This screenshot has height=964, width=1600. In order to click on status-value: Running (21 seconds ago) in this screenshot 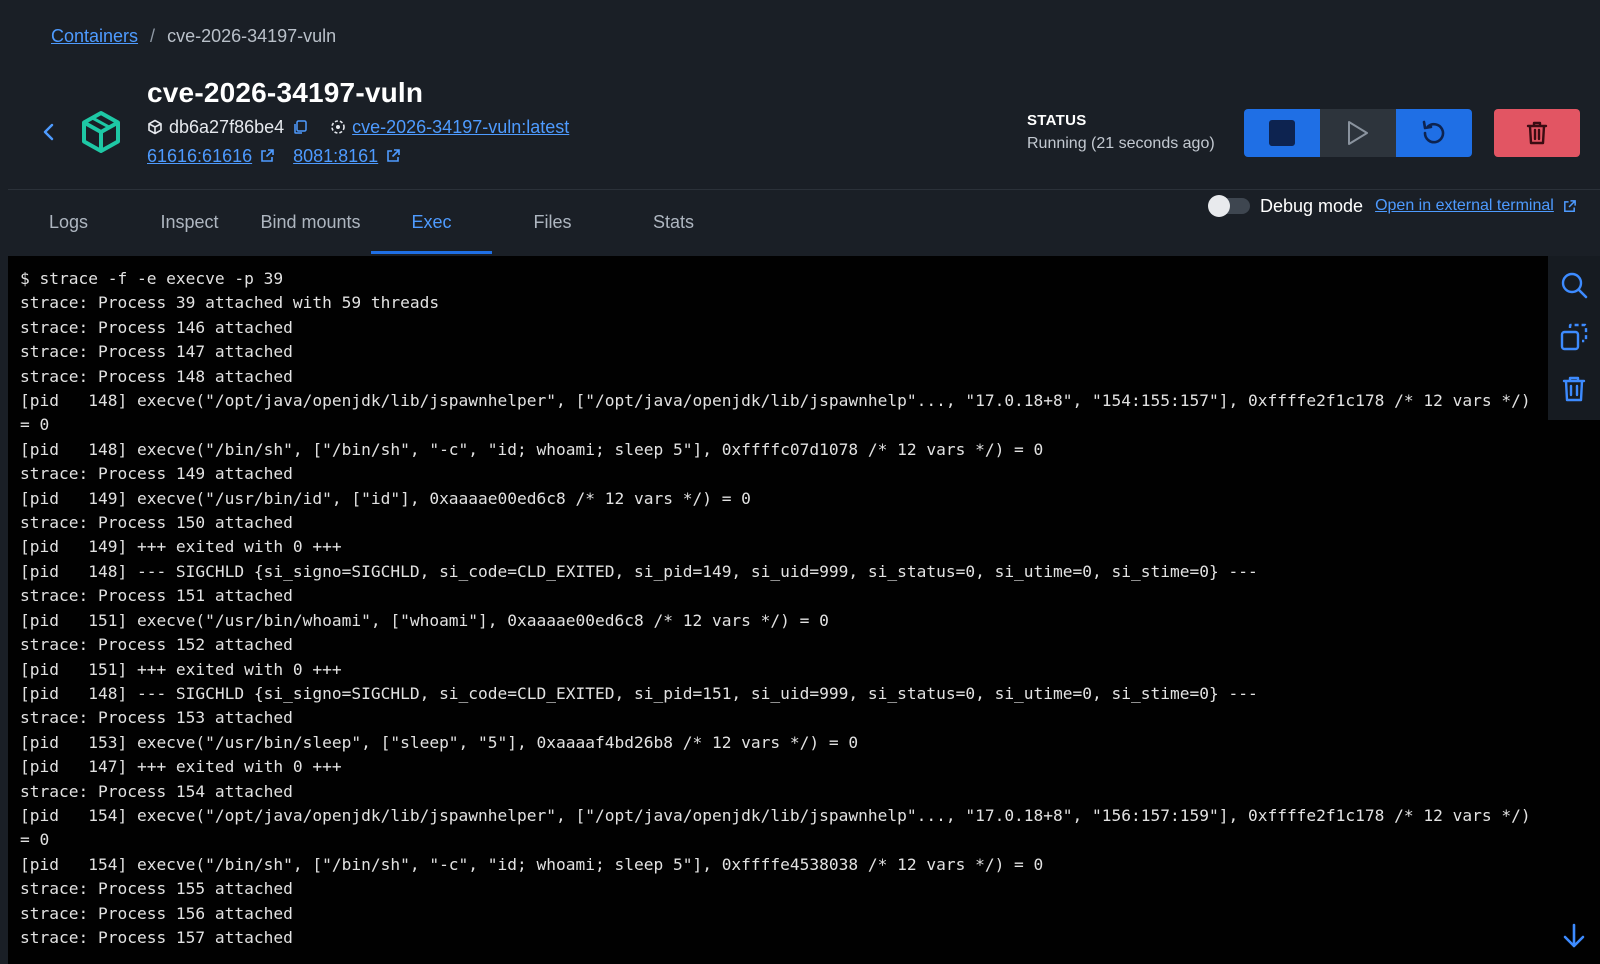, I will do `click(1121, 143)`.